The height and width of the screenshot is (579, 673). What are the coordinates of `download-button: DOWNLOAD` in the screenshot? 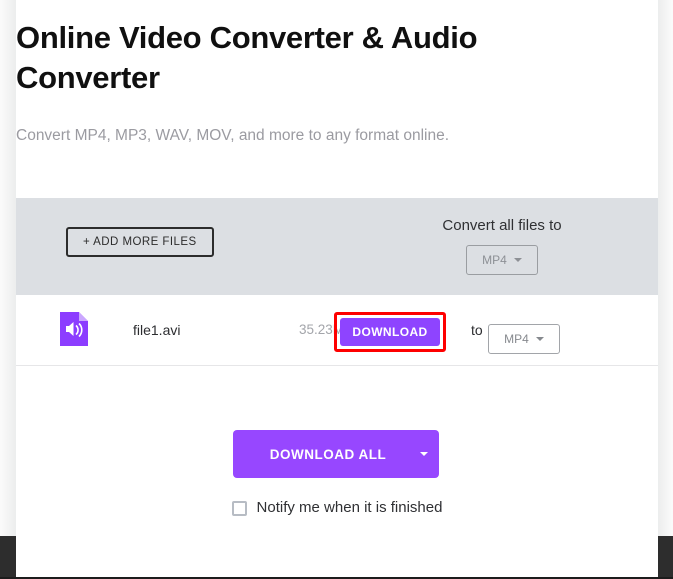 It's located at (390, 332).